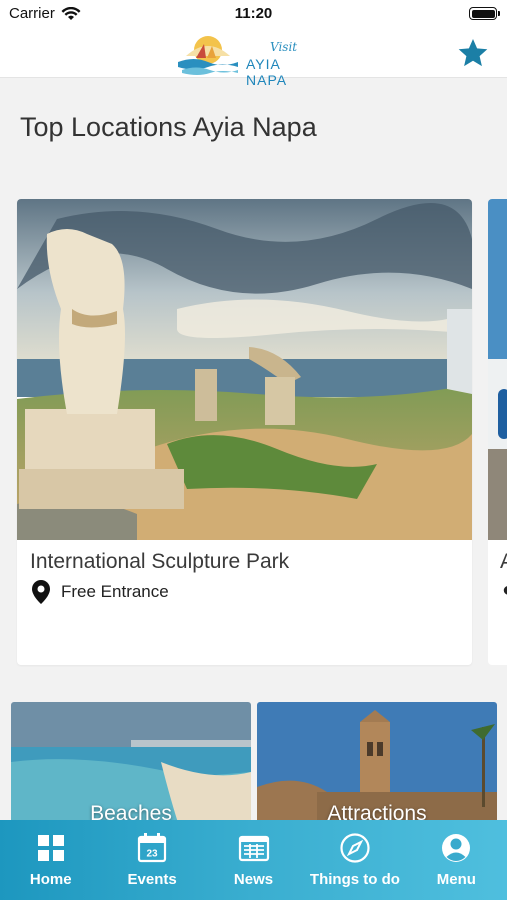  Describe the element at coordinates (484, 13) in the screenshot. I see `battery-icon` at that location.